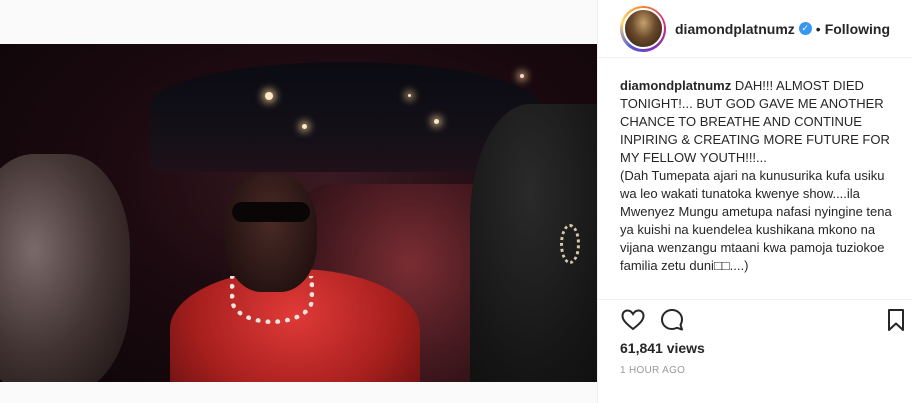 This screenshot has width=912, height=403. I want to click on silver-chain, so click(272, 300).